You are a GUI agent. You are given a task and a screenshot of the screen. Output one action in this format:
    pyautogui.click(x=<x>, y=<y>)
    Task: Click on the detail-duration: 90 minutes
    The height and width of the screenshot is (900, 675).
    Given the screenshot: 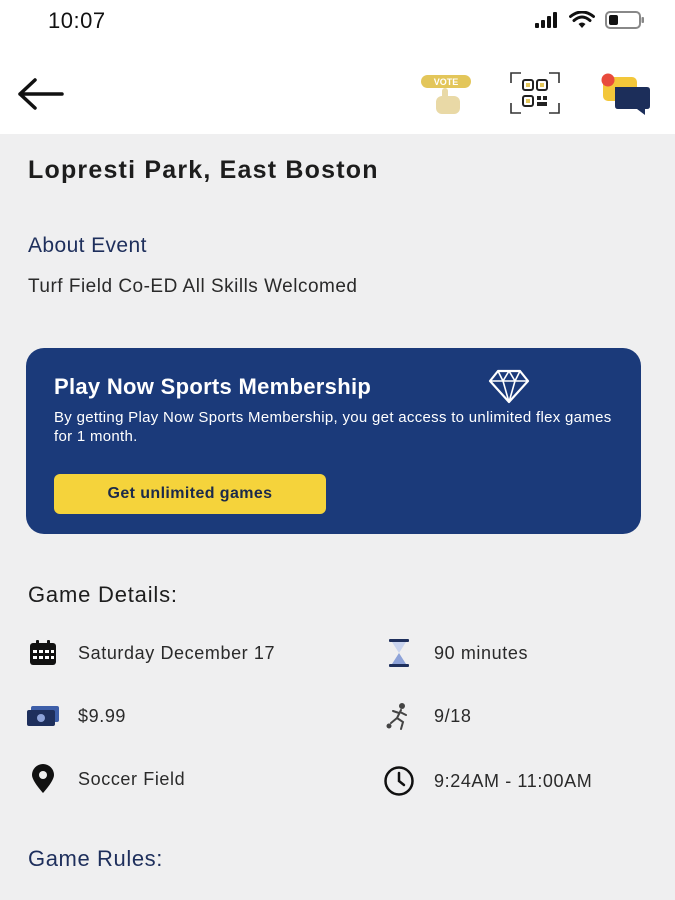 What is the action you would take?
    pyautogui.click(x=455, y=653)
    